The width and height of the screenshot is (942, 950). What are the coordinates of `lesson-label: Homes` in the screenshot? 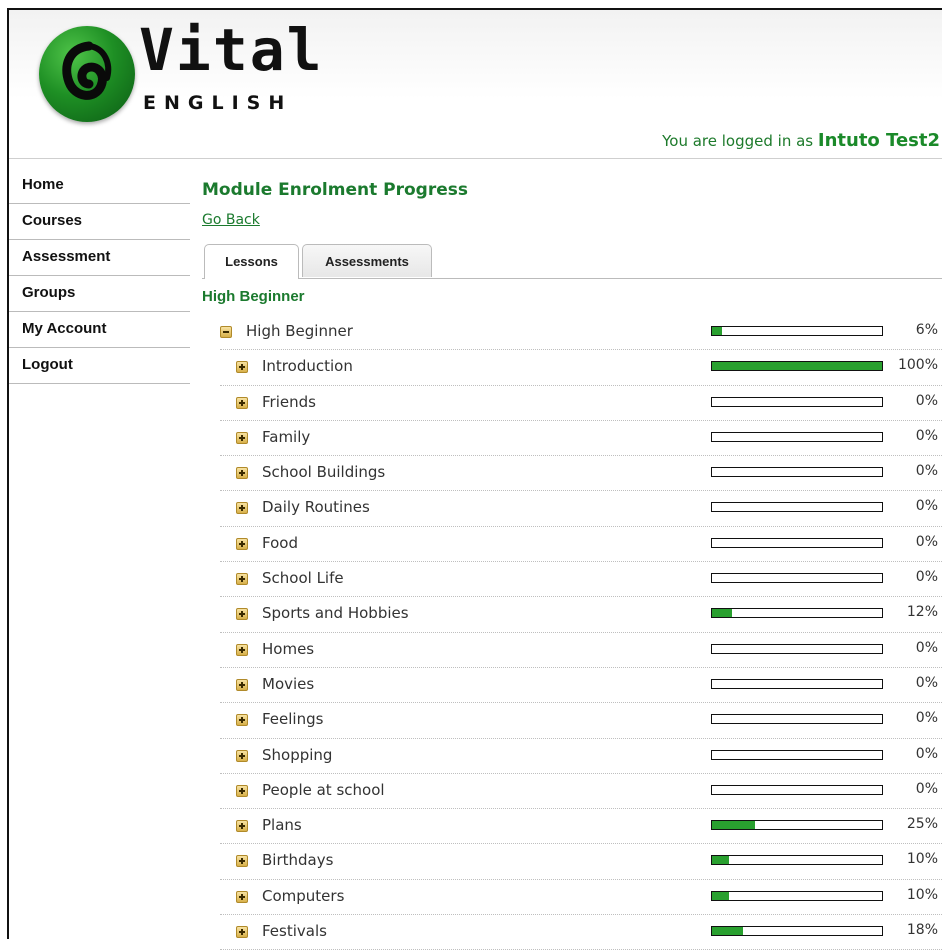 It's located at (288, 648).